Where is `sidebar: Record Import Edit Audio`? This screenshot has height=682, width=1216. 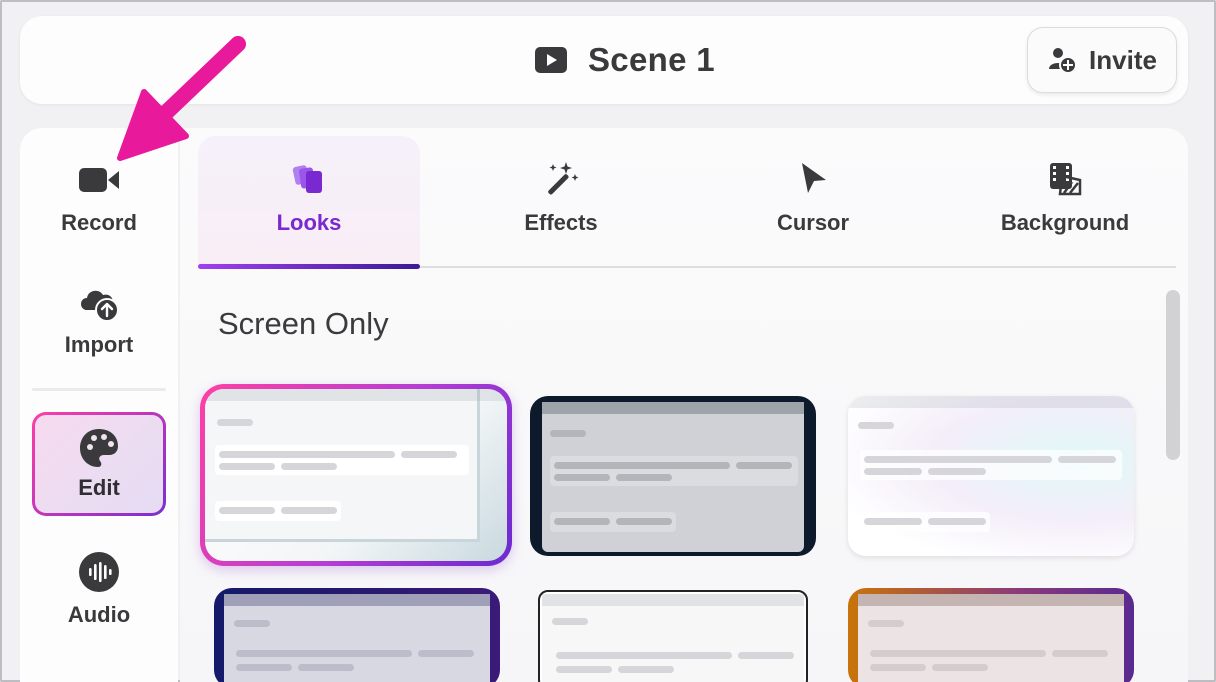 sidebar: Record Import Edit Audio is located at coordinates (99, 405).